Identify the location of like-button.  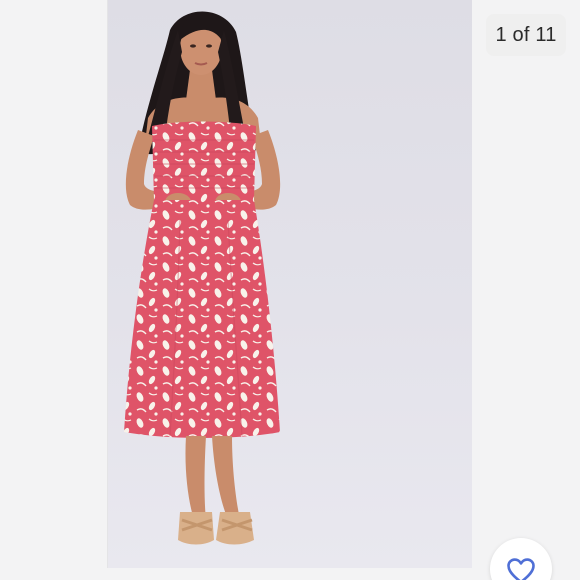
(521, 559).